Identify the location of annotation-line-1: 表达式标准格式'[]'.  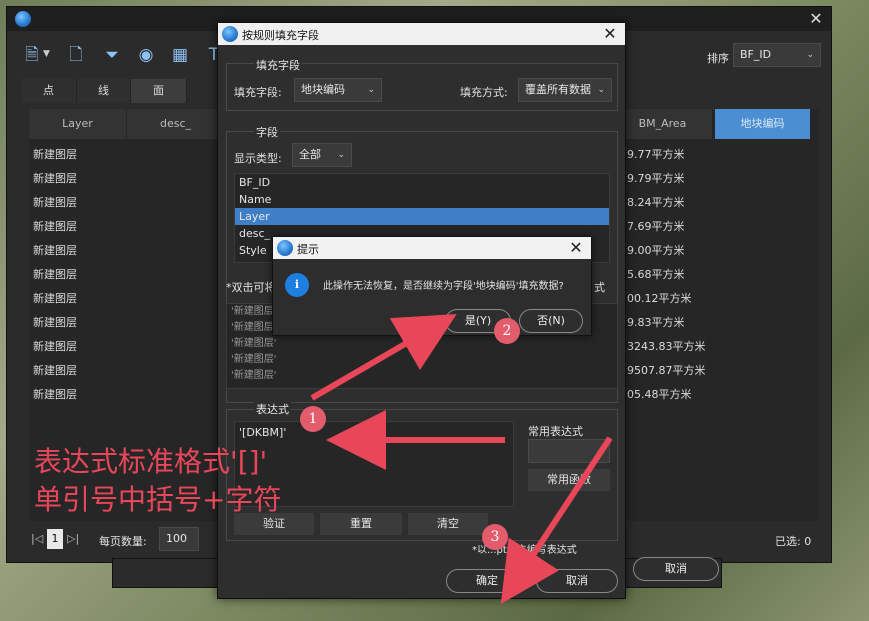
(151, 461).